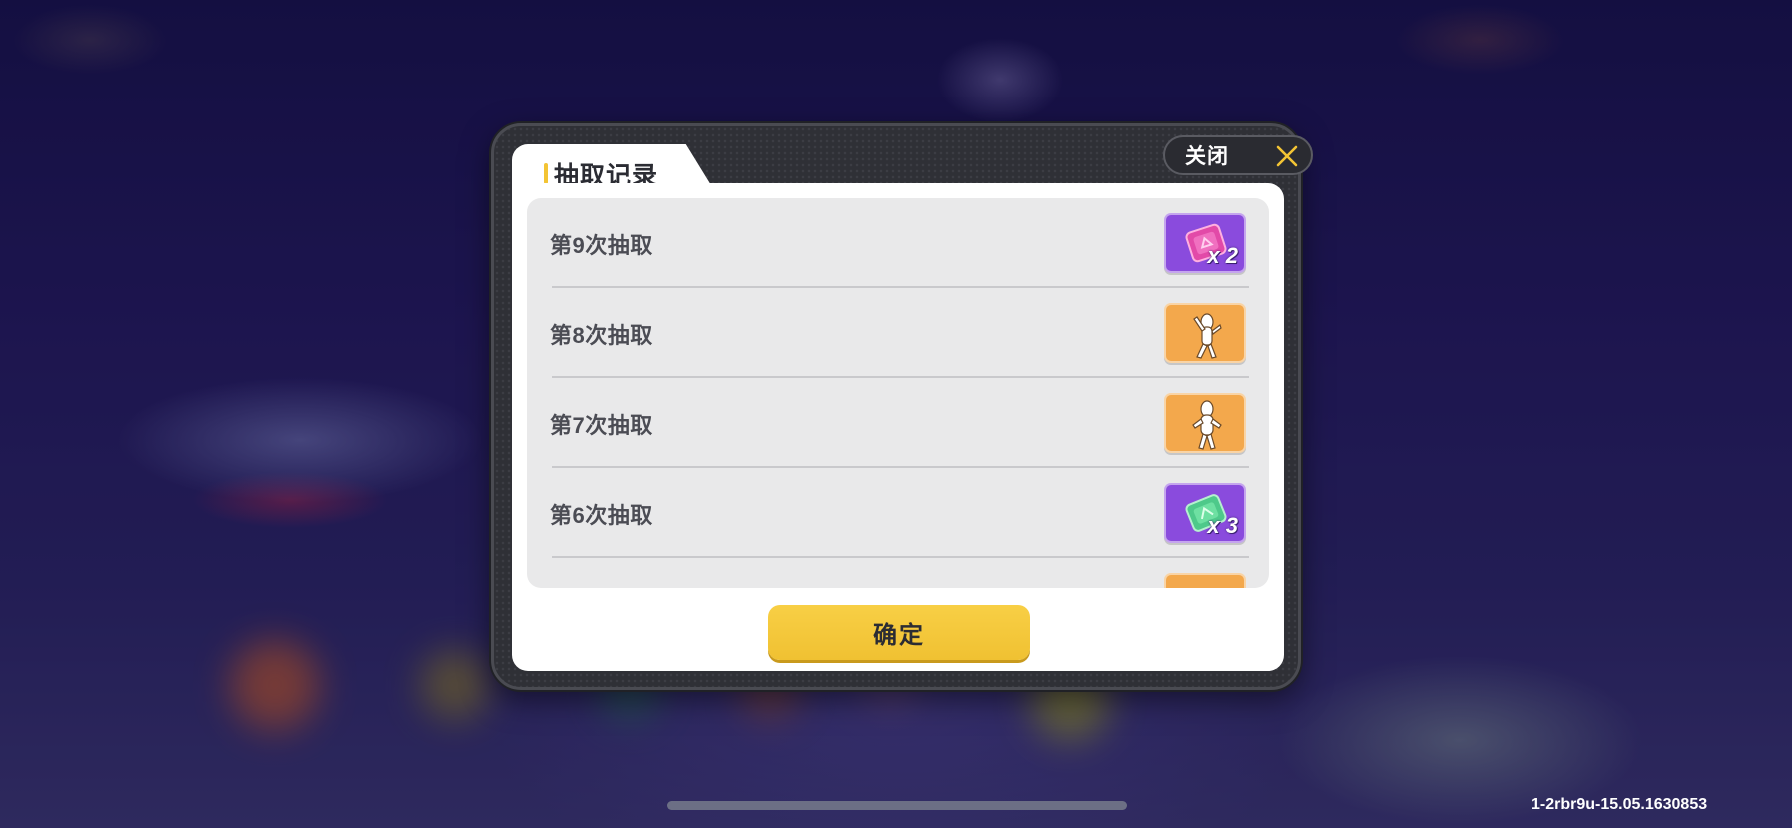 This screenshot has height=828, width=1792. I want to click on close-label: 关闭, so click(1207, 156).